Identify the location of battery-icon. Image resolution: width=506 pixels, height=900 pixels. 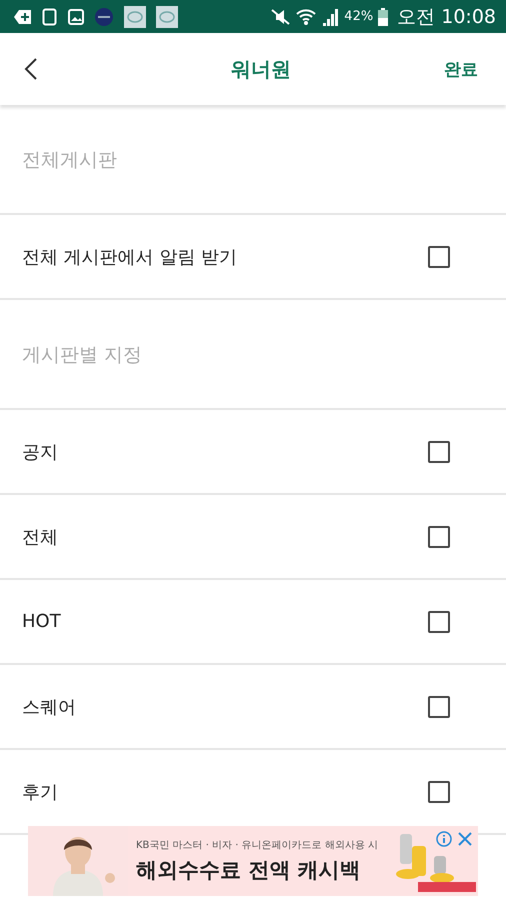
(383, 17).